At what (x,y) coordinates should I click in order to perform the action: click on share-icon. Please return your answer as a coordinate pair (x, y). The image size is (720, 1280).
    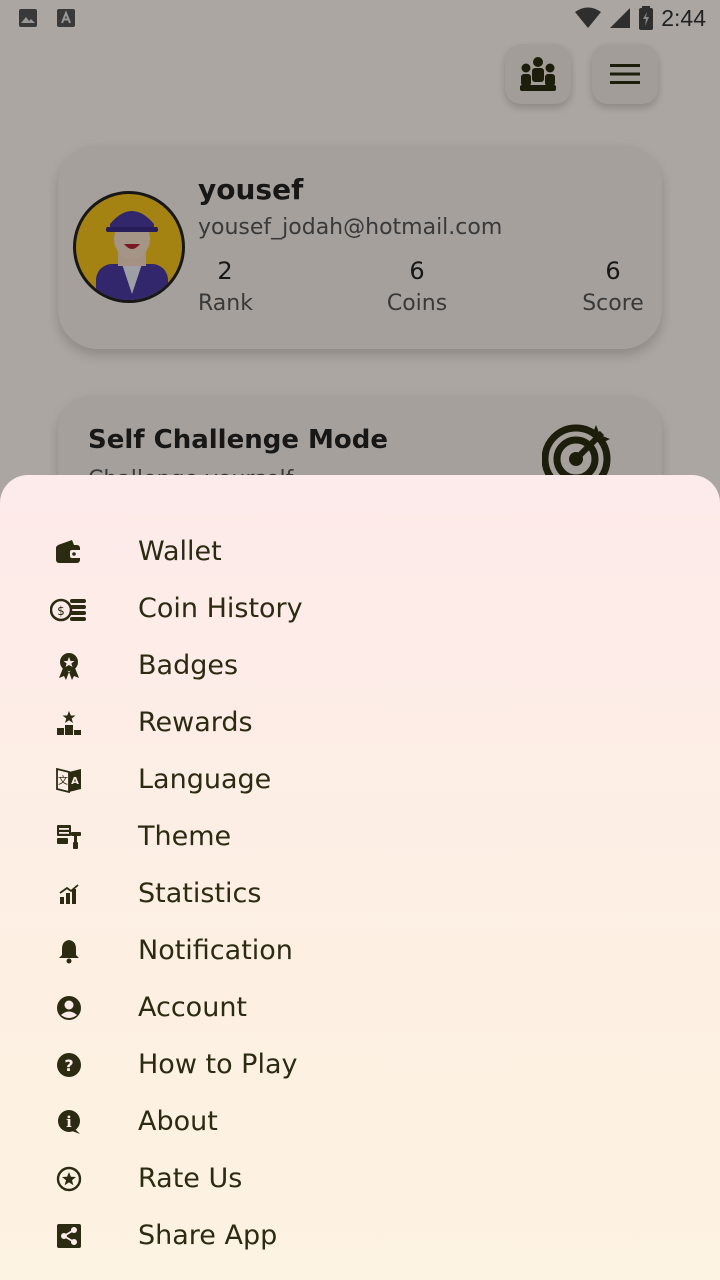
    Looking at the image, I should click on (69, 1236).